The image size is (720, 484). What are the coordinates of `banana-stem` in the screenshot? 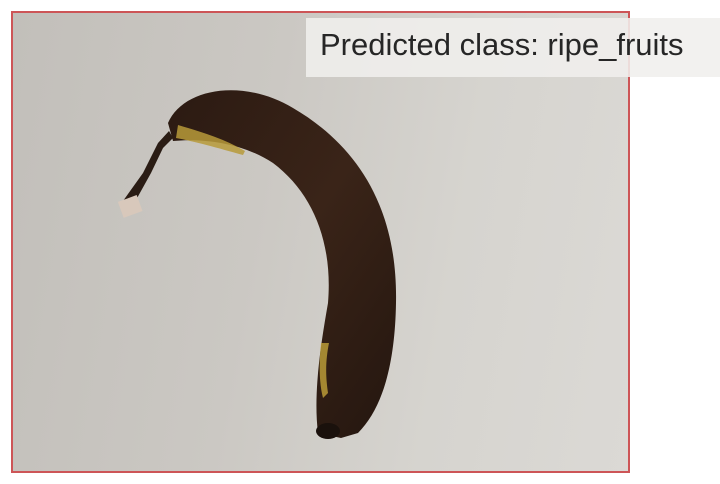 It's located at (148, 170).